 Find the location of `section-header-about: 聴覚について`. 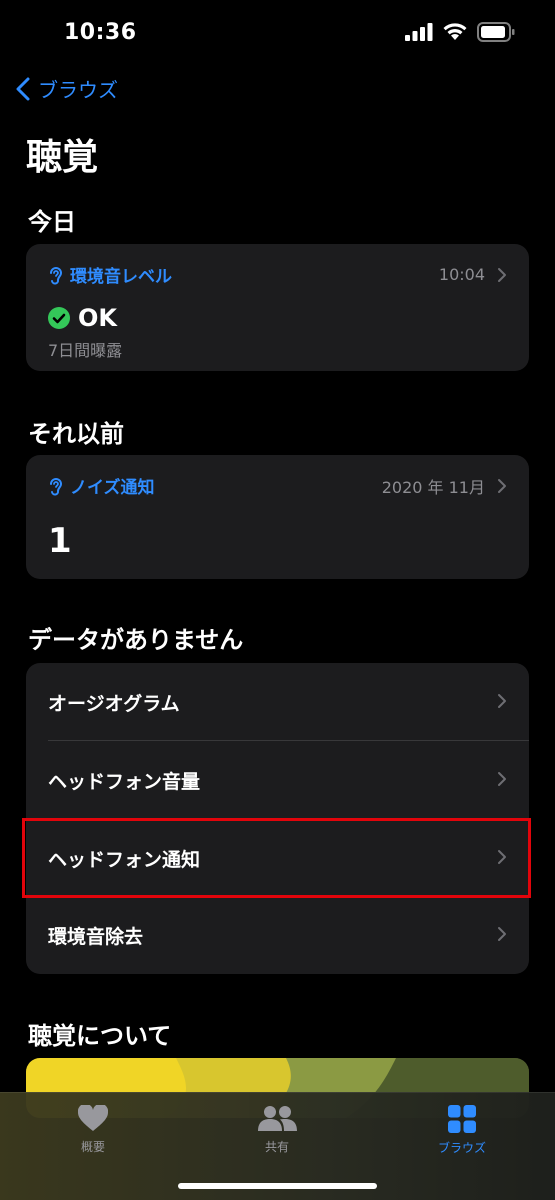

section-header-about: 聴覚について is located at coordinates (100, 1036).